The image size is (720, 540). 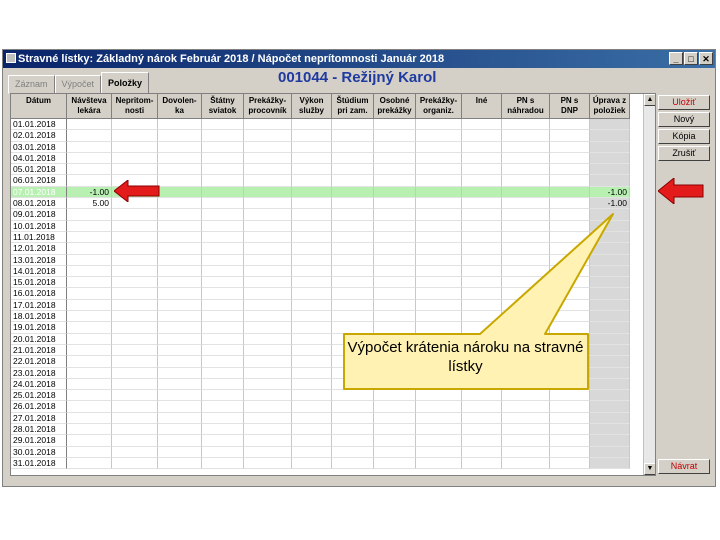 What do you see at coordinates (39, 192) in the screenshot?
I see `date-cell: 07.01.2018` at bounding box center [39, 192].